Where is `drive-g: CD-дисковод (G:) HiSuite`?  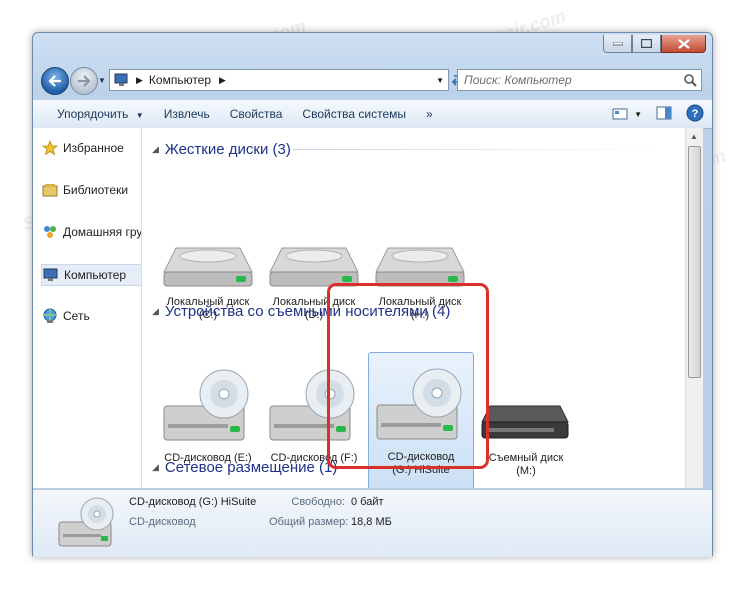
drive-g: CD-дисковод (G:) HiSuite is located at coordinates (421, 420).